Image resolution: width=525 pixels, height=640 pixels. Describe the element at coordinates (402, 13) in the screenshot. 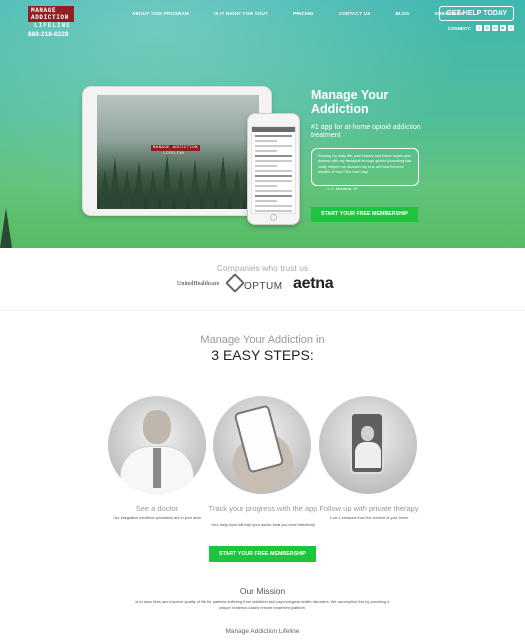

I see `nav-blog: BLOG` at that location.